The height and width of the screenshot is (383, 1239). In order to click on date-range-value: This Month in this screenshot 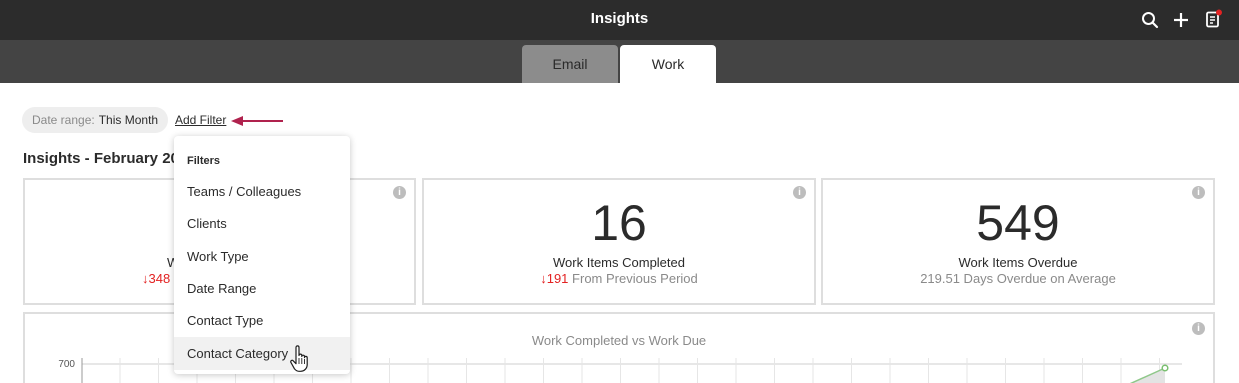, I will do `click(128, 120)`.